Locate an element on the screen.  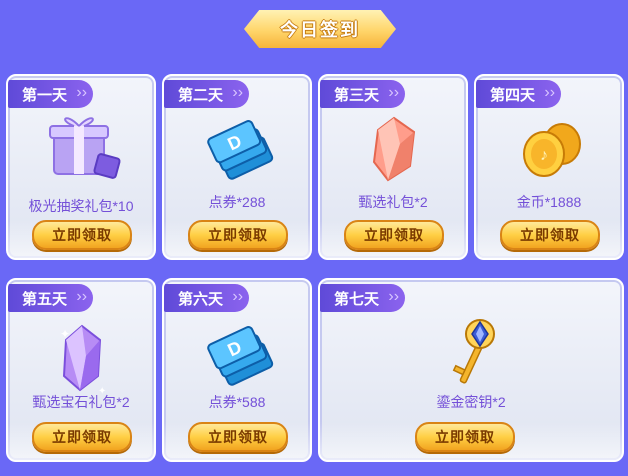
reward-name-6: 点券*588 is located at coordinates (237, 402).